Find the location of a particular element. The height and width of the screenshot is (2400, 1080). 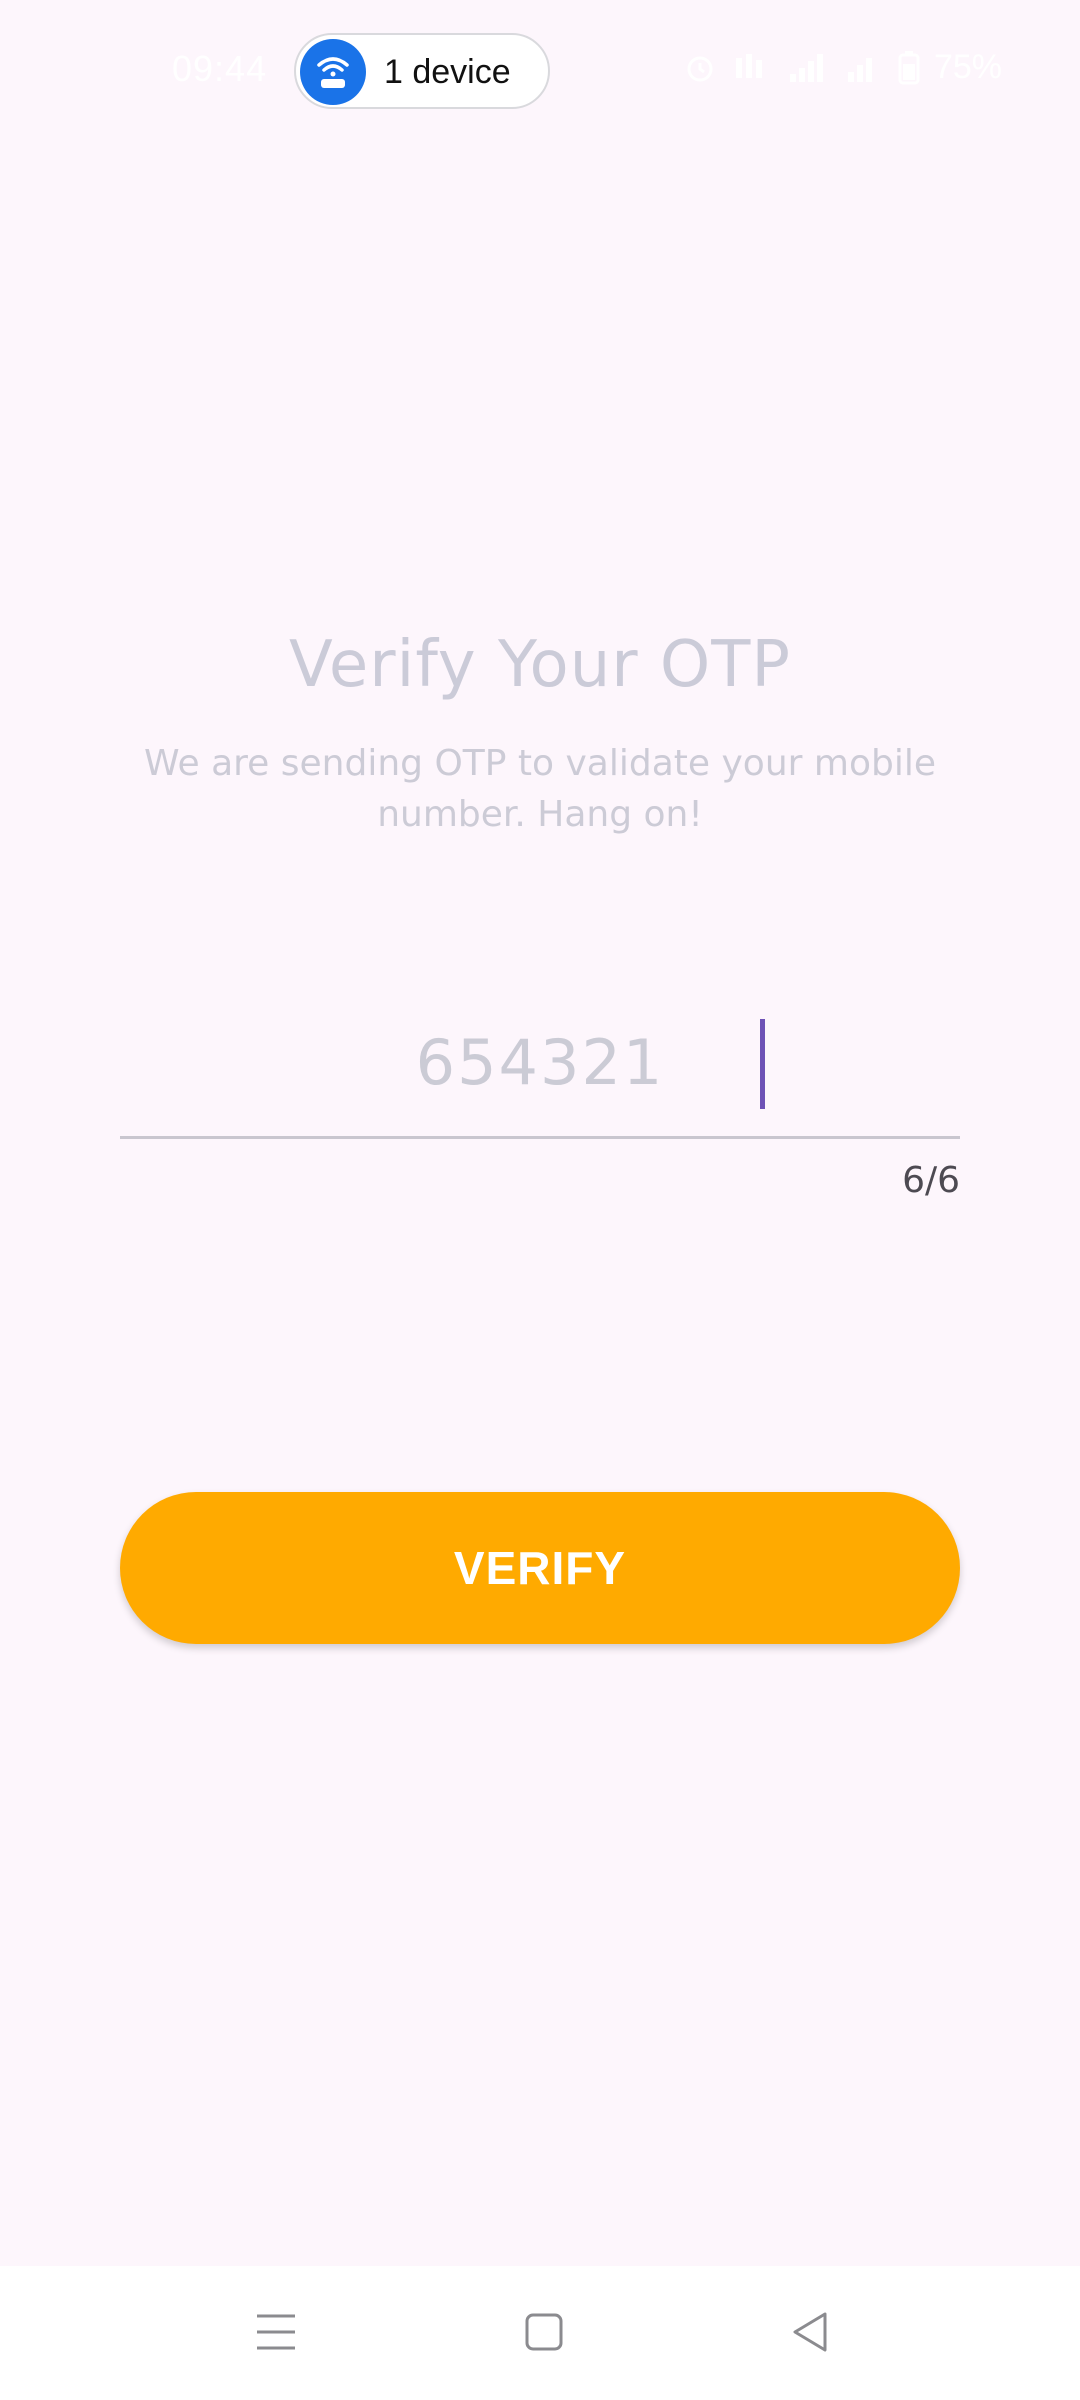

back-button is located at coordinates (810, 2334).